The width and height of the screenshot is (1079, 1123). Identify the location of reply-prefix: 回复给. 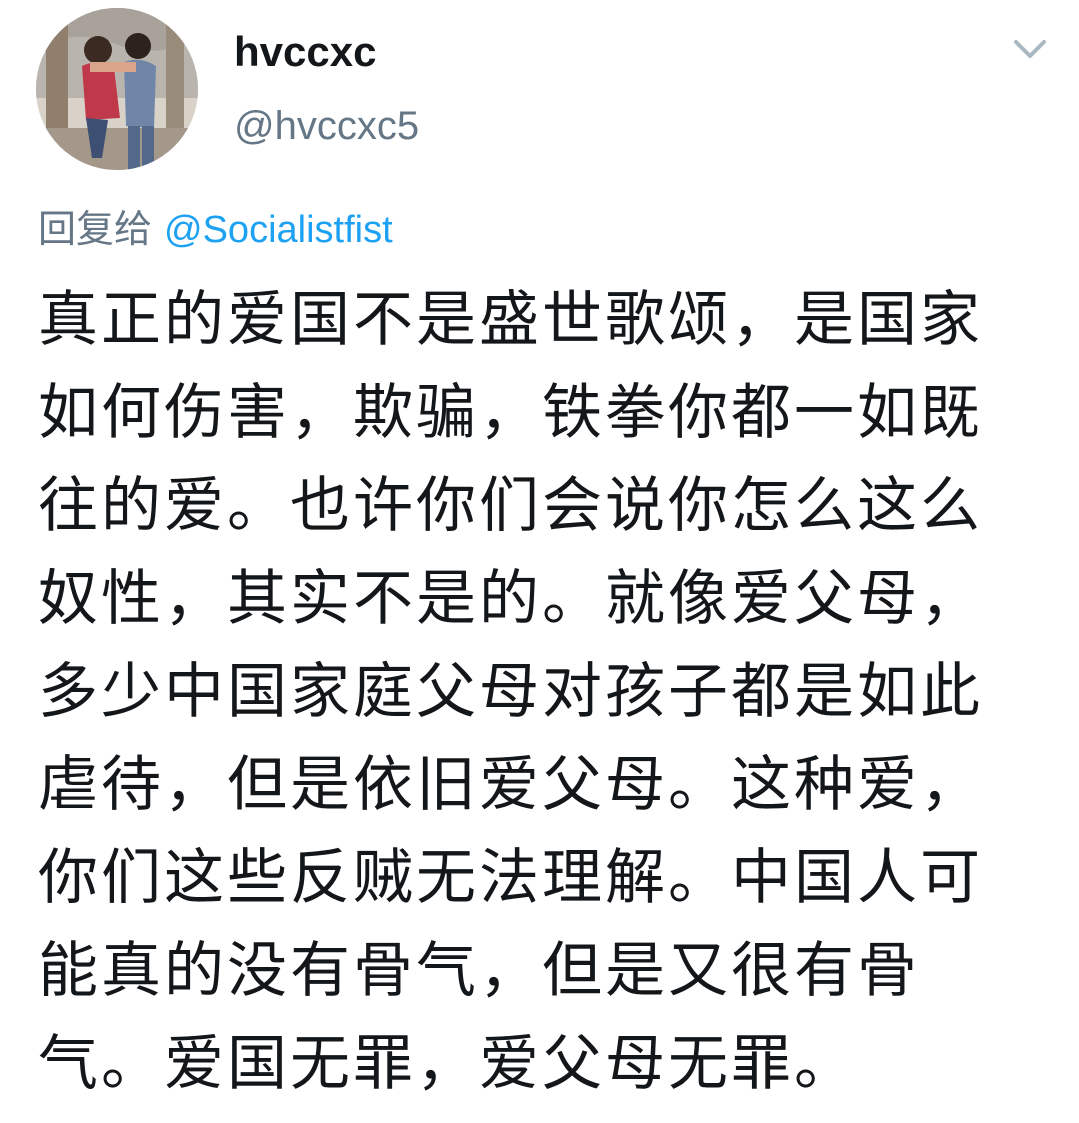
(95, 229).